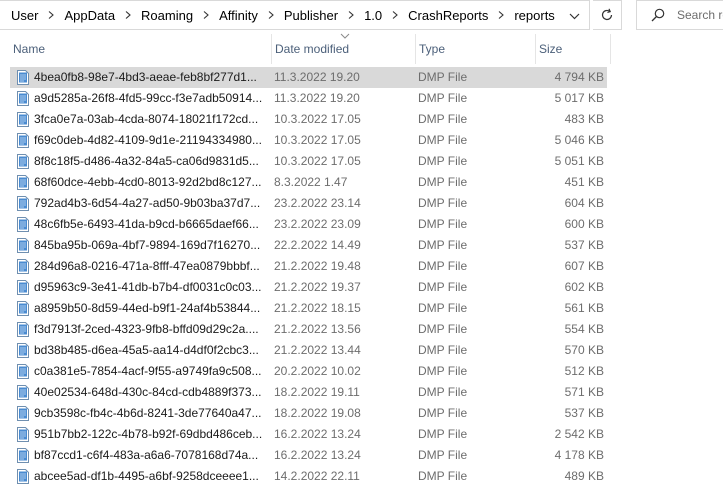  Describe the element at coordinates (361, 49) in the screenshot. I see `column-header: Name Date modified Type Size` at that location.